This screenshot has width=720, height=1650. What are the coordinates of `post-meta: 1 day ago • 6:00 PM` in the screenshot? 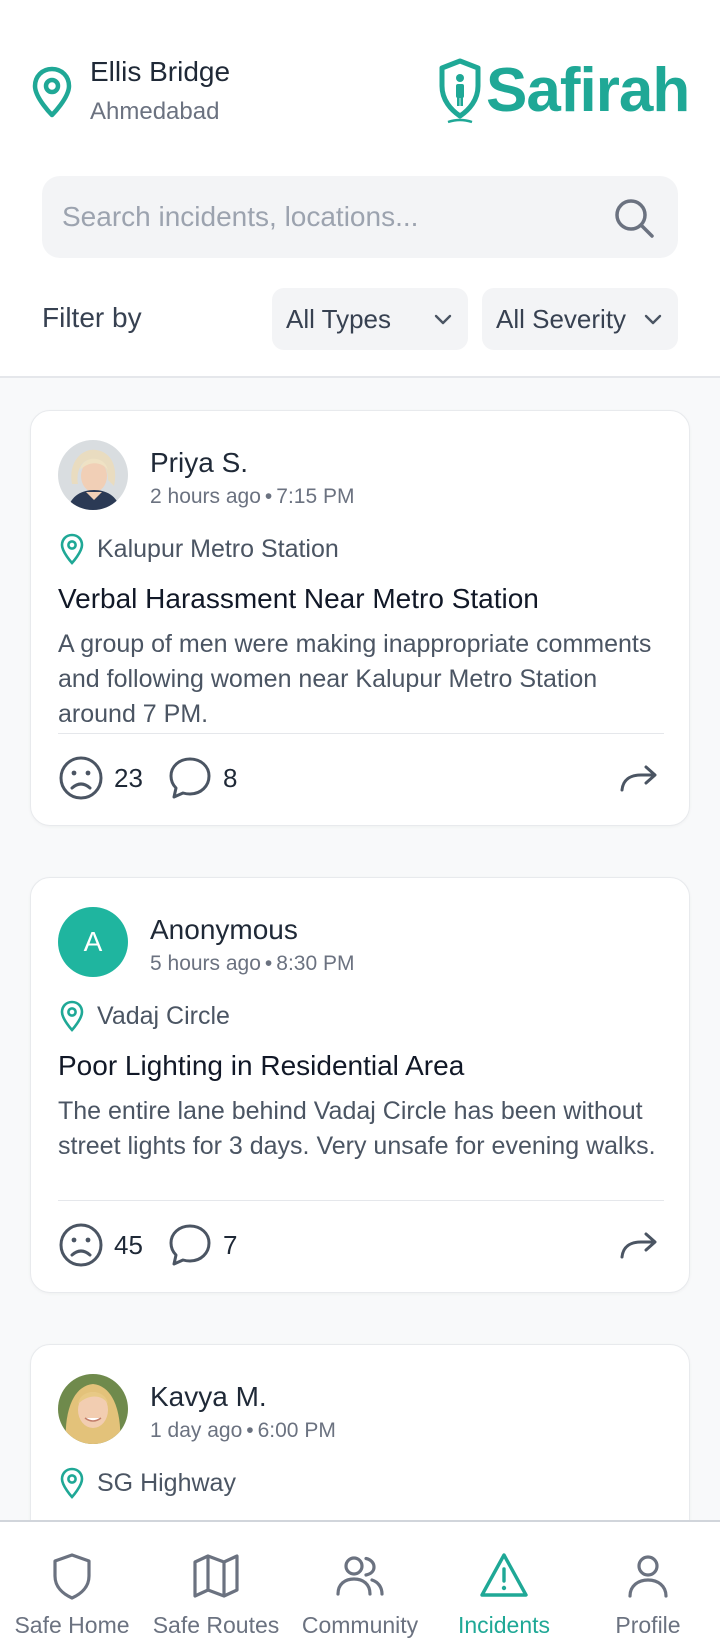 It's located at (243, 1431).